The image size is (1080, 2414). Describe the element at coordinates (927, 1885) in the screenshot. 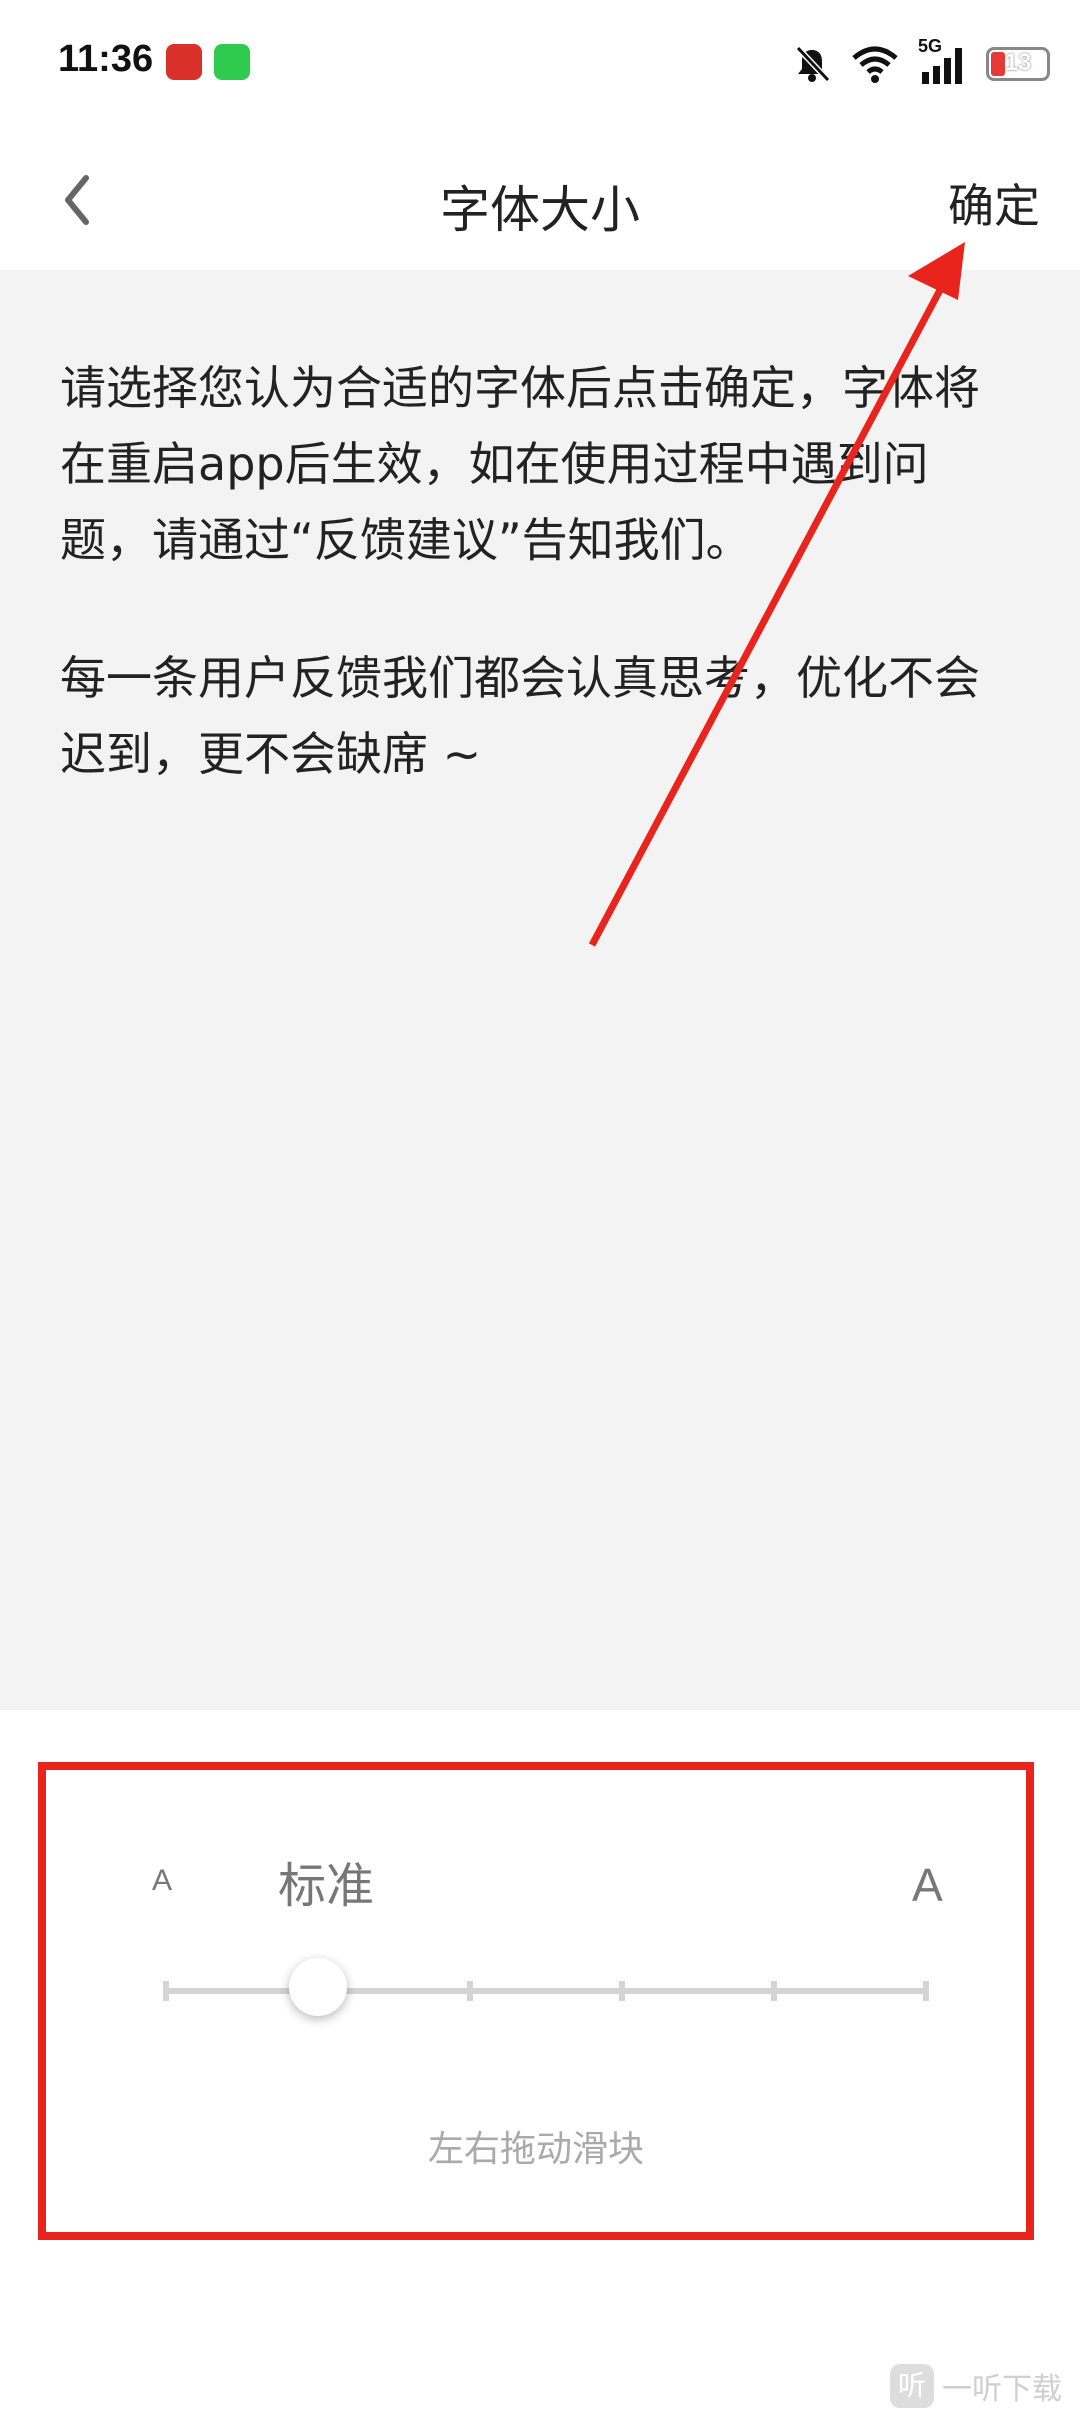

I see `large-font-label: A` at that location.